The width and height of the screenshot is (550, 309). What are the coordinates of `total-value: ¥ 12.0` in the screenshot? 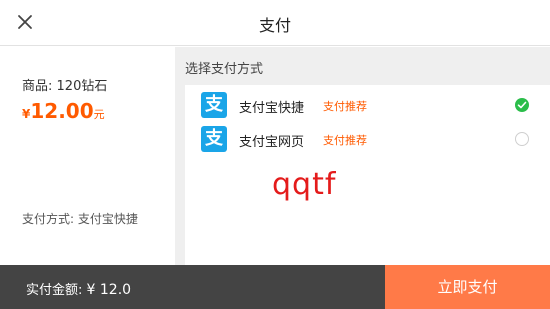 It's located at (109, 290).